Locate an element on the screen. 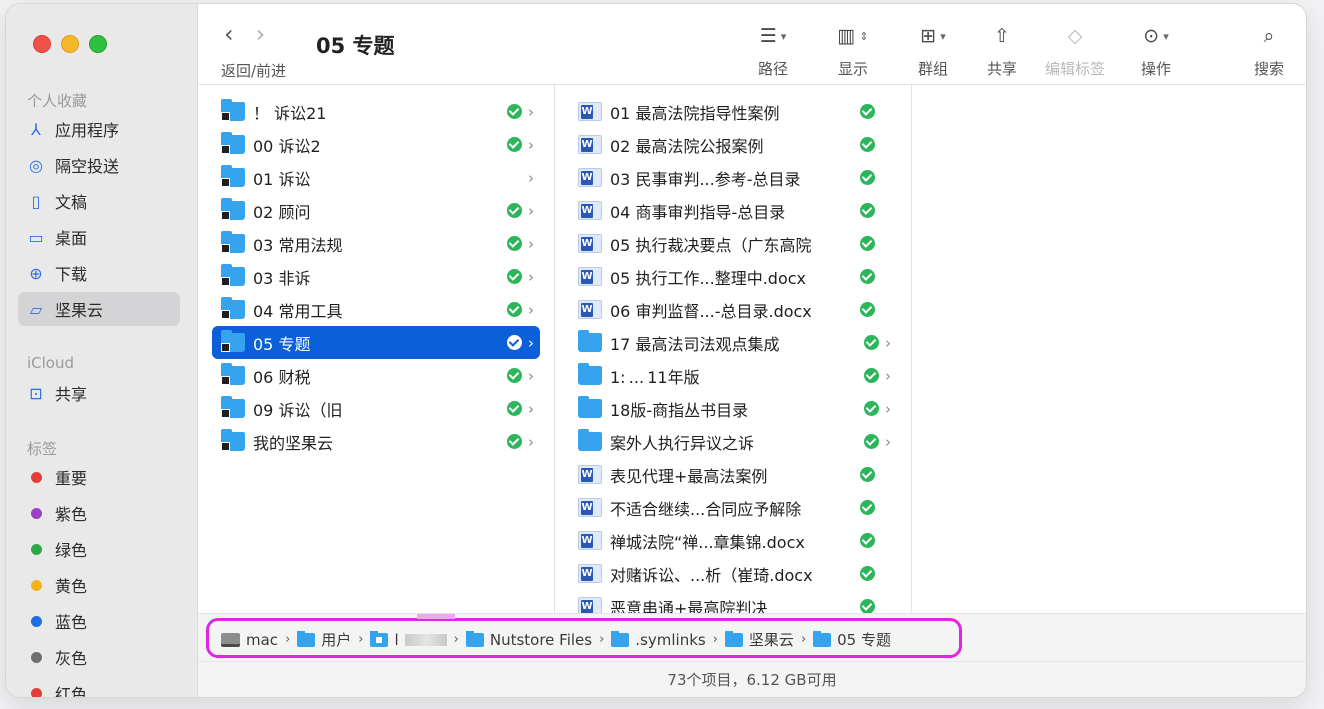  sidebar-tag-gray: 灰色 is located at coordinates (99, 657).